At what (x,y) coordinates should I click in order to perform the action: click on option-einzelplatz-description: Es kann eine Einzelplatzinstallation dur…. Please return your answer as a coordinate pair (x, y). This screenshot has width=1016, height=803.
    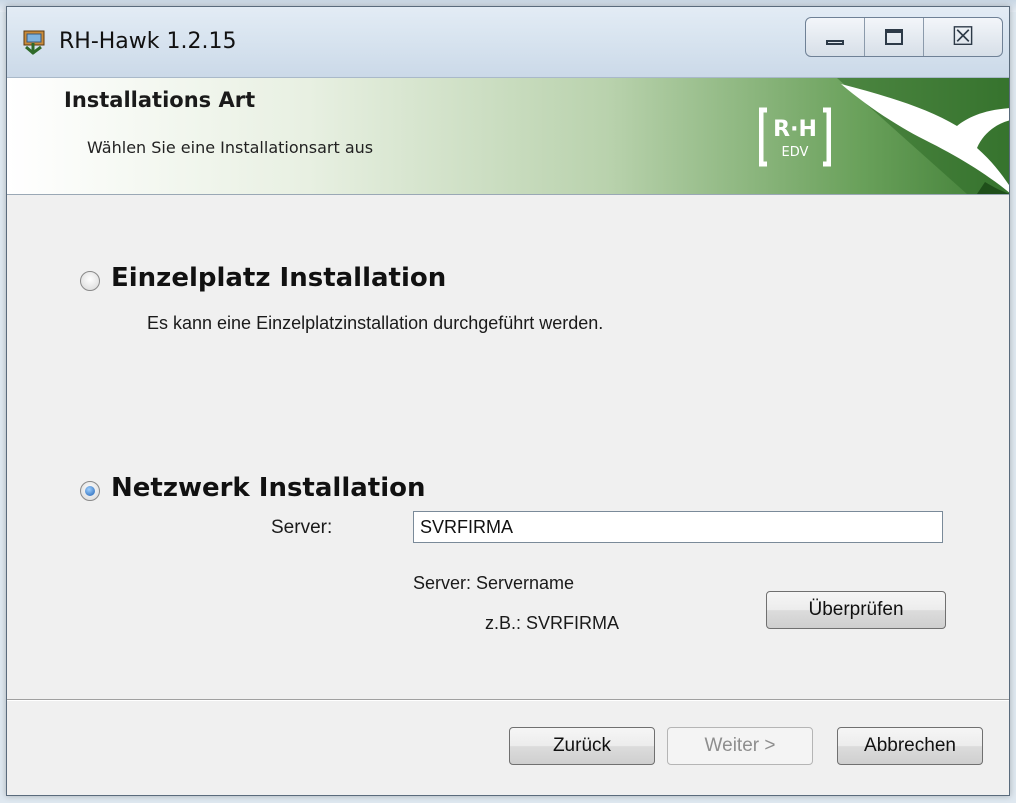
    Looking at the image, I should click on (375, 323).